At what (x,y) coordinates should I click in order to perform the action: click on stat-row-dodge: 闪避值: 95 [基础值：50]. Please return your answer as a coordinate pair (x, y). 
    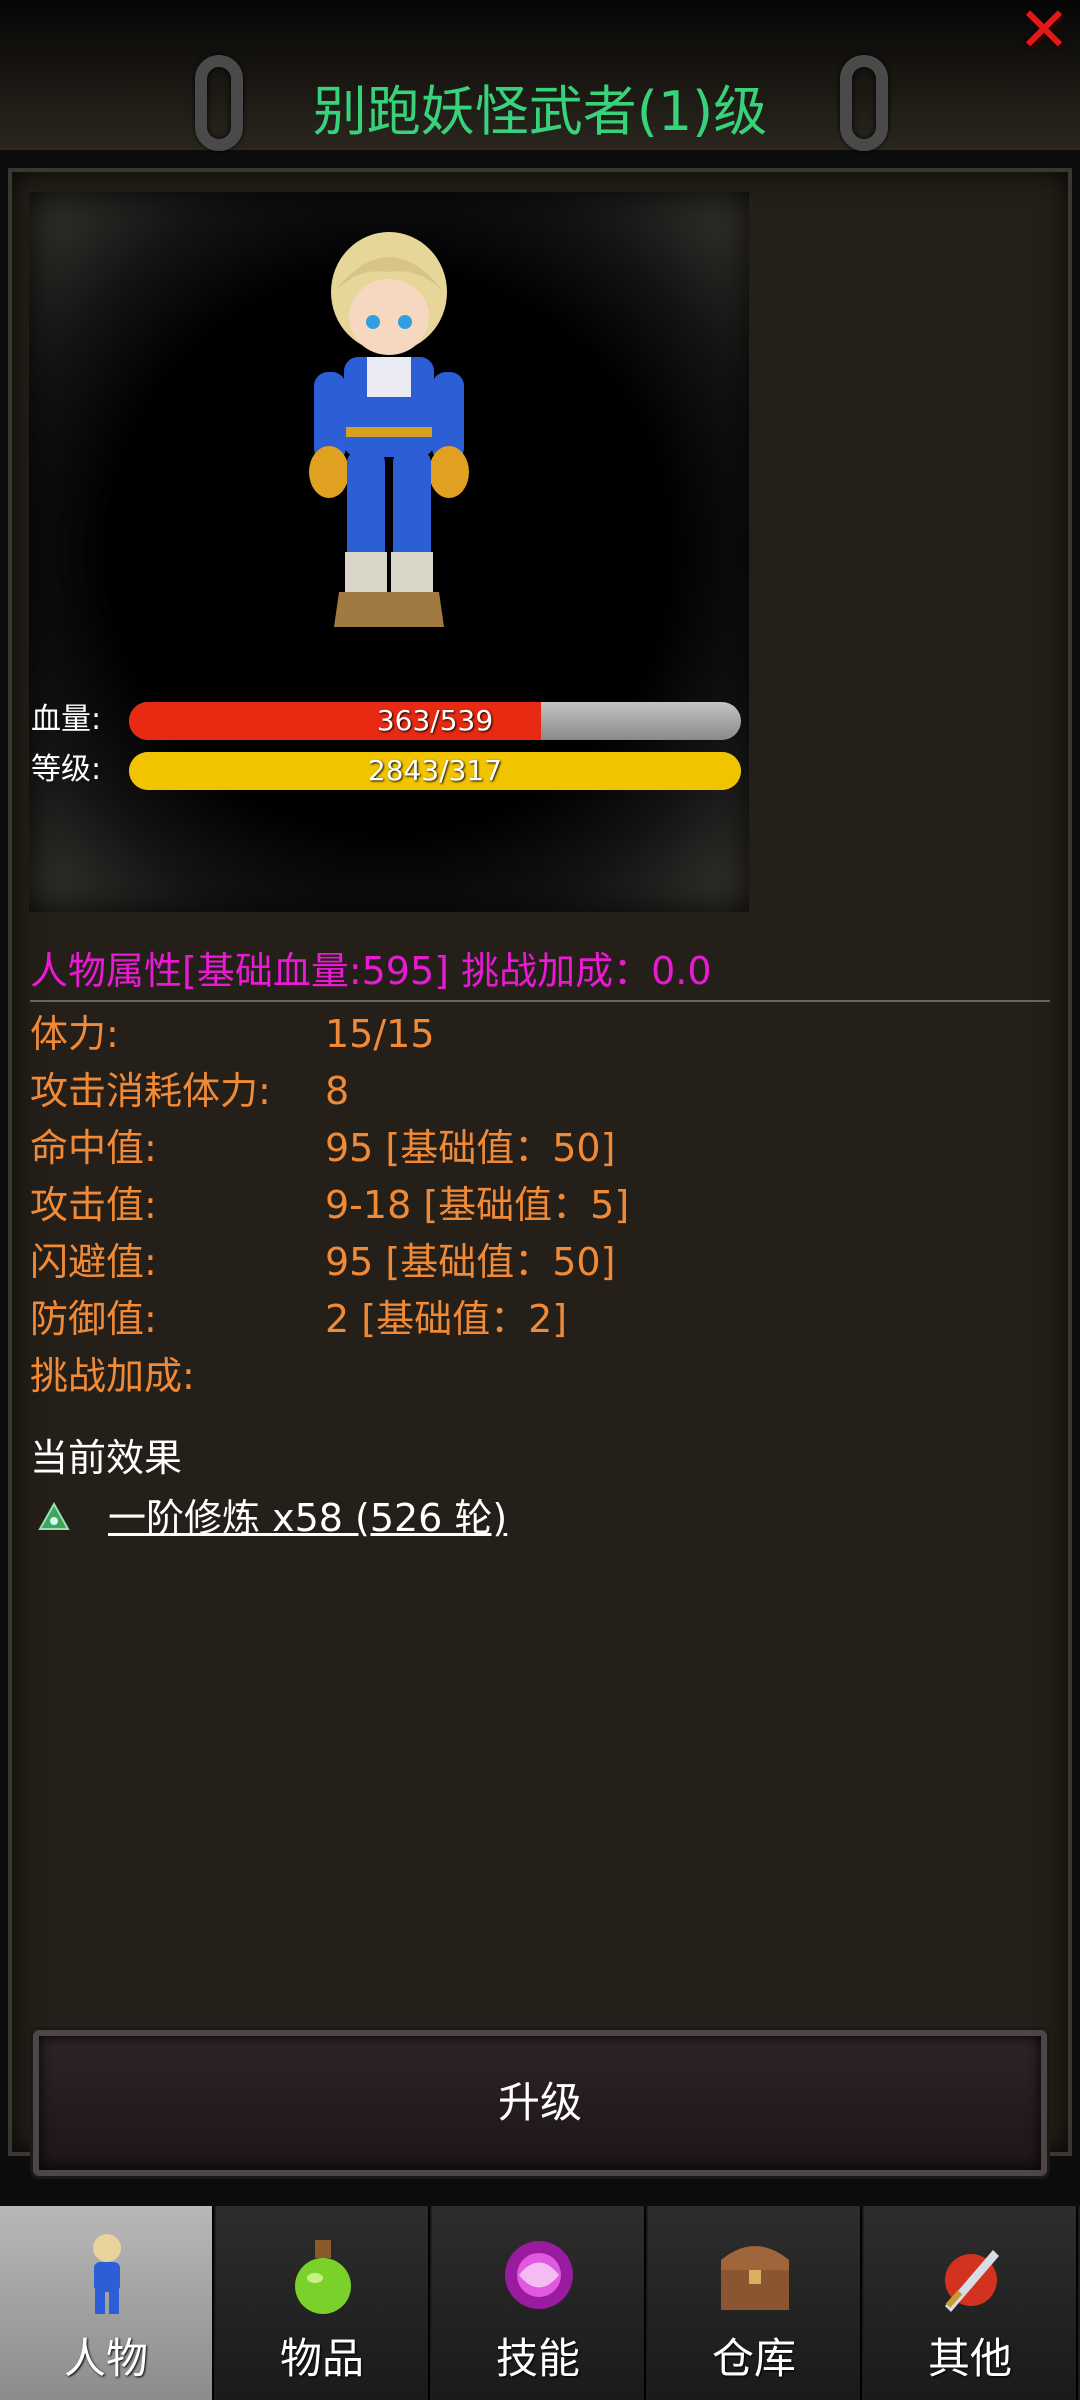
    Looking at the image, I should click on (530, 1262).